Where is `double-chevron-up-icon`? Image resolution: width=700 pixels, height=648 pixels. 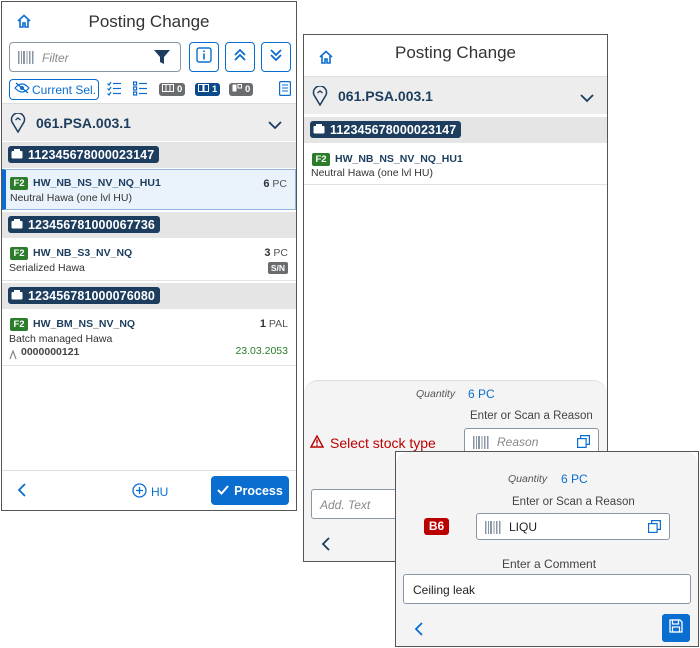
double-chevron-up-icon is located at coordinates (240, 57).